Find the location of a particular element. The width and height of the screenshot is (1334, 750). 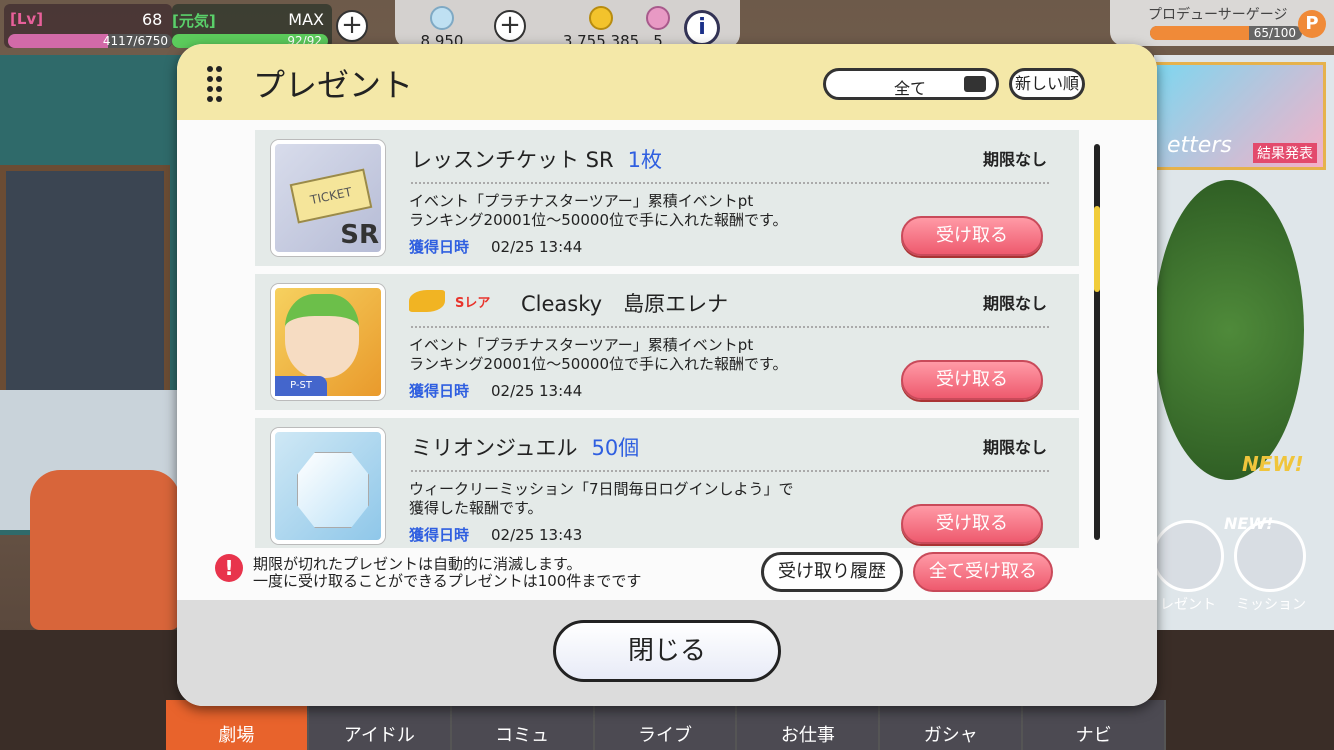

ticket-icon: TICKET is located at coordinates (331, 196).